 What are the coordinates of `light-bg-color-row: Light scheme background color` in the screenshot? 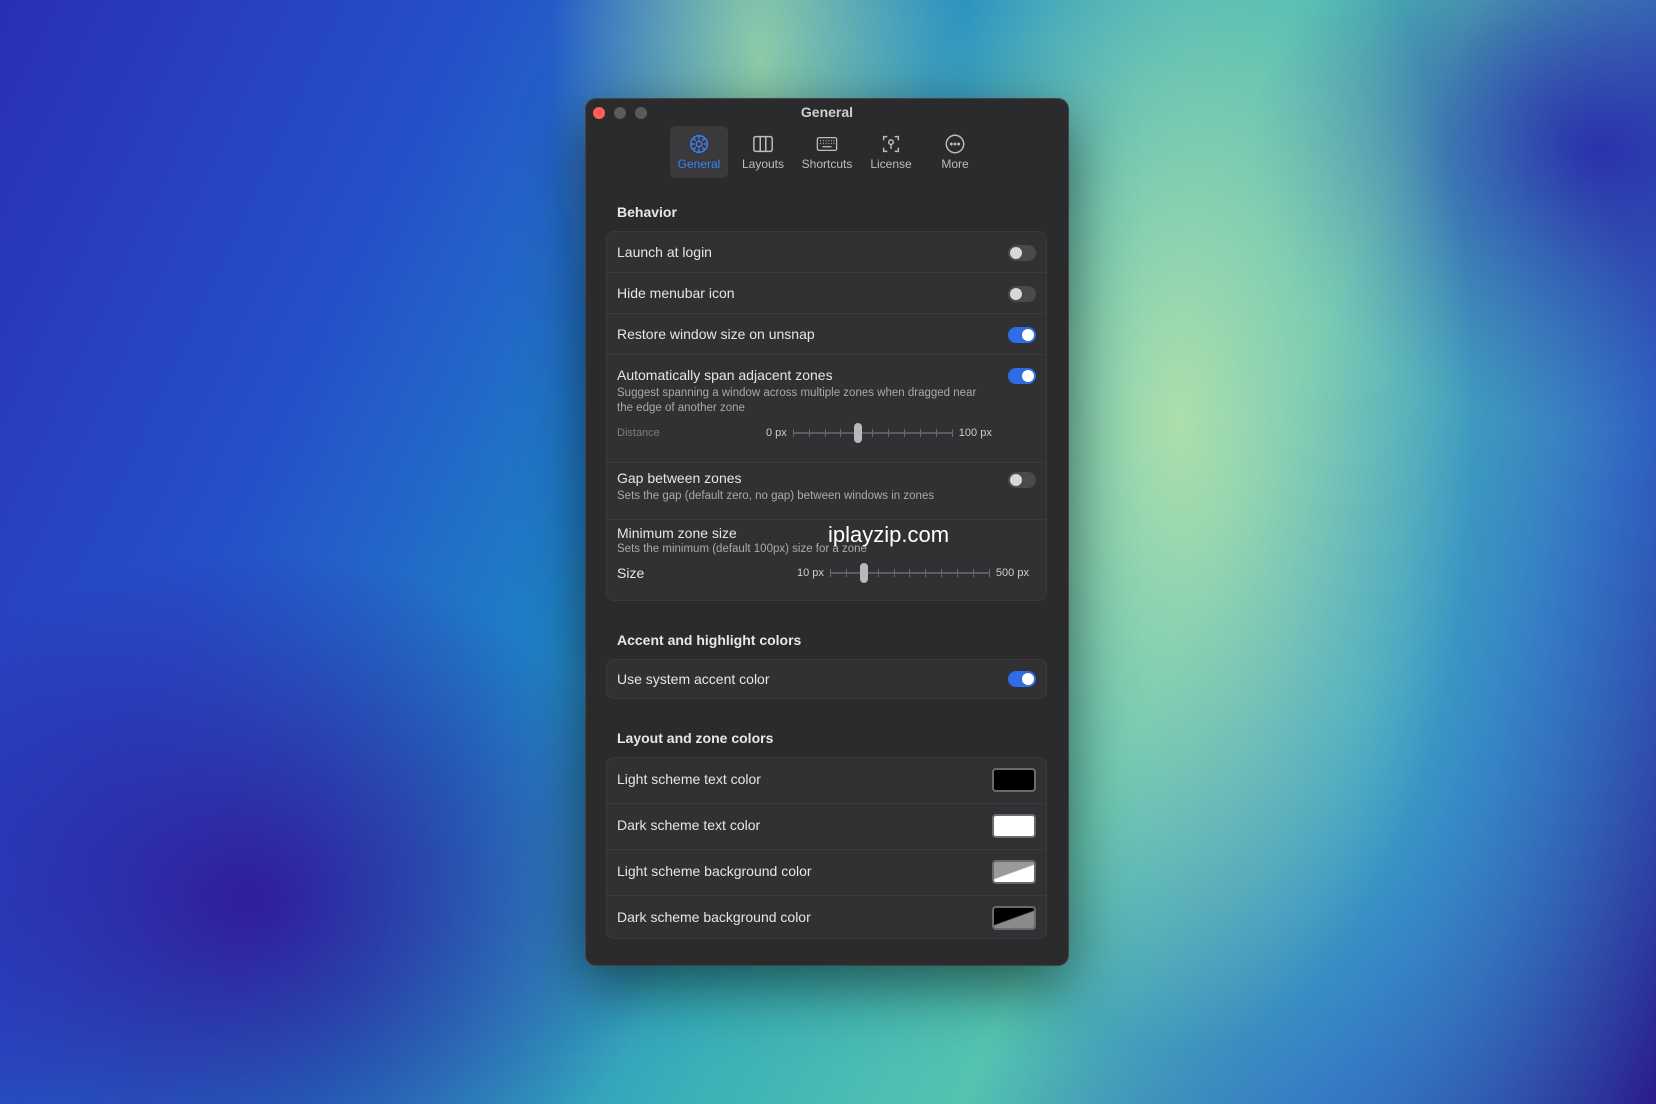 It's located at (826, 873).